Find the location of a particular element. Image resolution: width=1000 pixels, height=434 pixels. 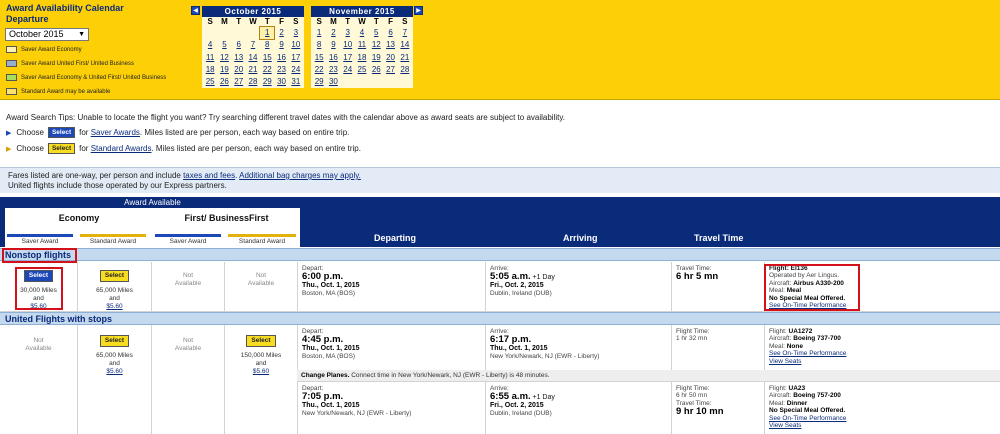

chevron-right-icon: ▶ is located at coordinates (418, 11).